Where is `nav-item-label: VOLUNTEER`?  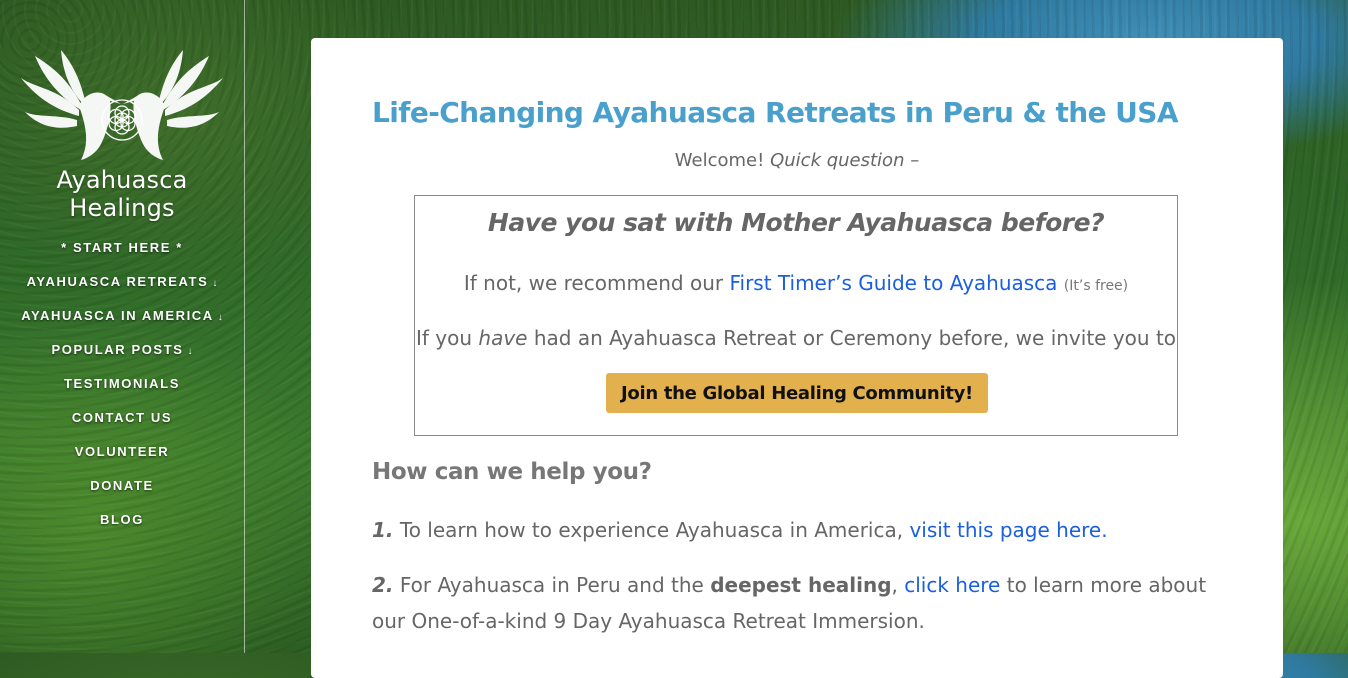 nav-item-label: VOLUNTEER is located at coordinates (122, 451).